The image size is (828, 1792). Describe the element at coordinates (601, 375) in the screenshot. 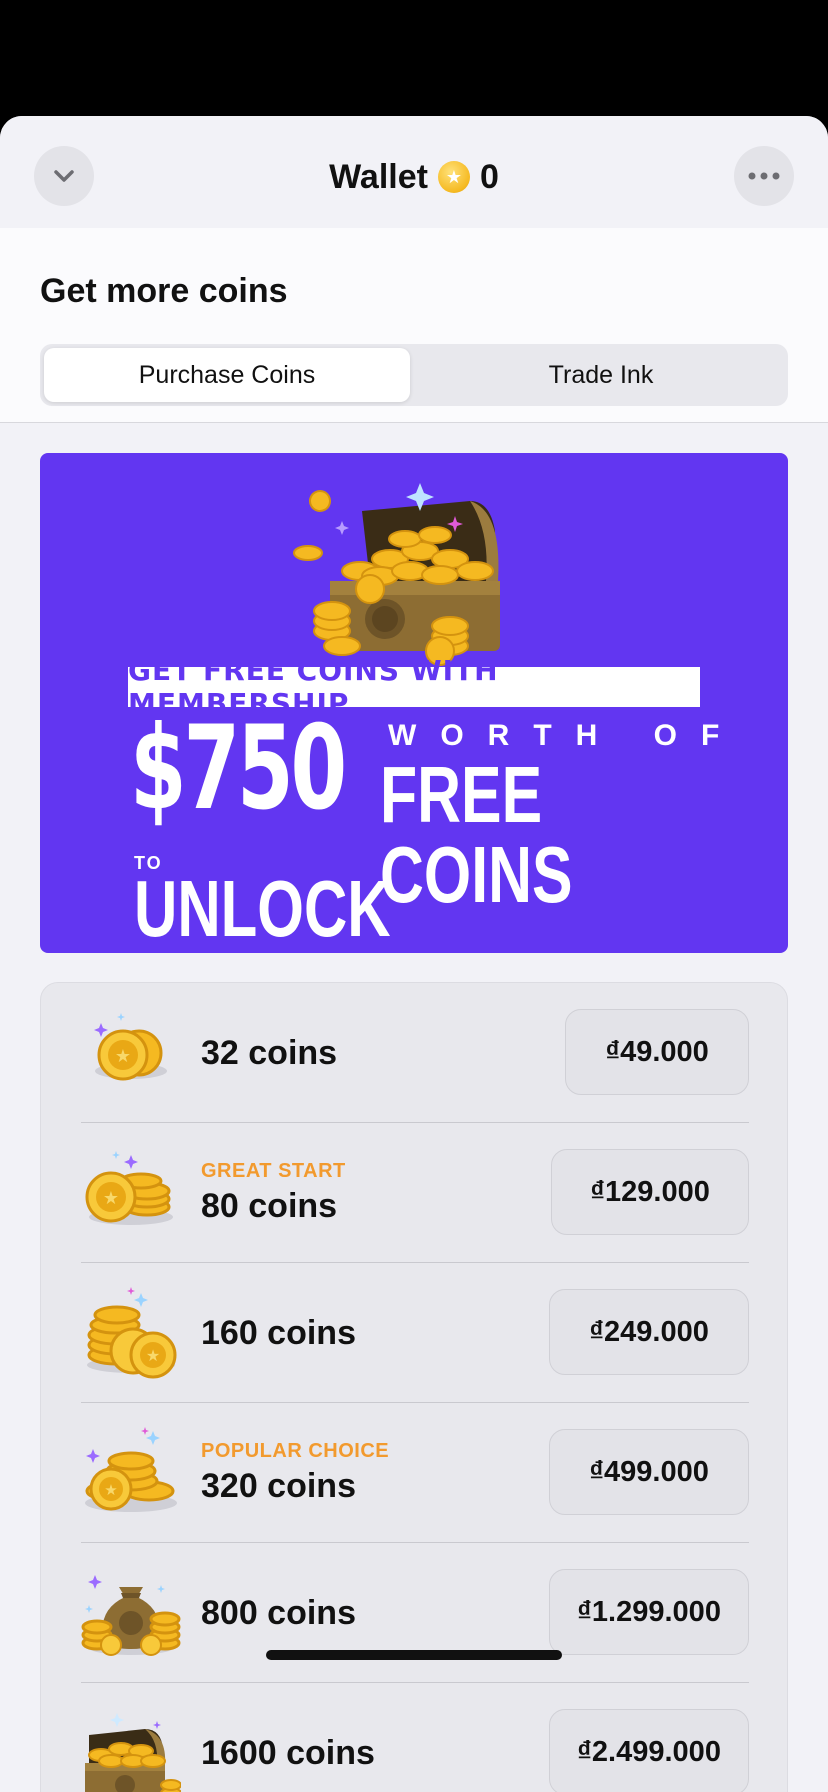

I see `tab-trade-ink: Trade Ink` at that location.